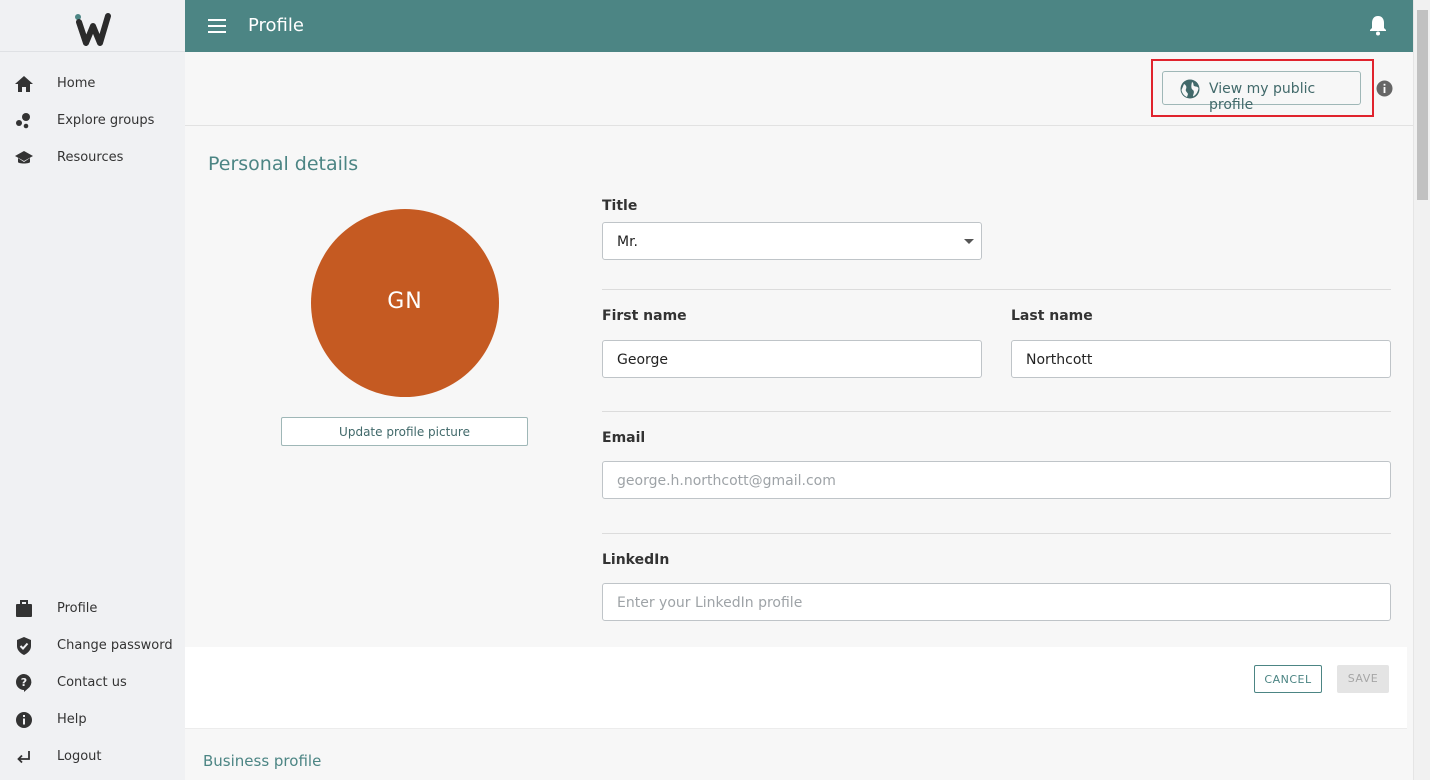 This screenshot has width=1430, height=780. What do you see at coordinates (115, 645) in the screenshot?
I see `sidebar-item-label: Change password` at bounding box center [115, 645].